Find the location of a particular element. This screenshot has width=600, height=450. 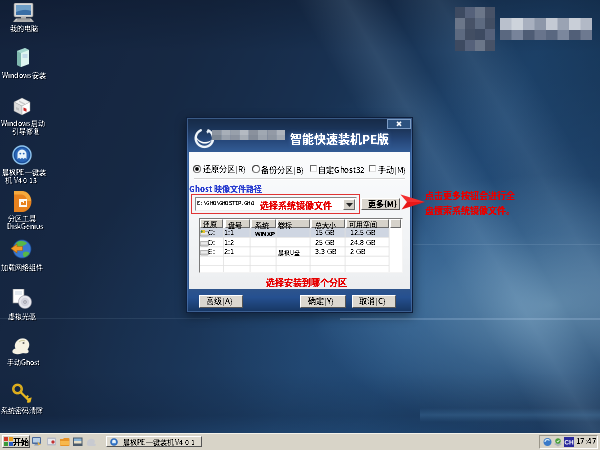

svg-text: CH is located at coordinates (569, 443).